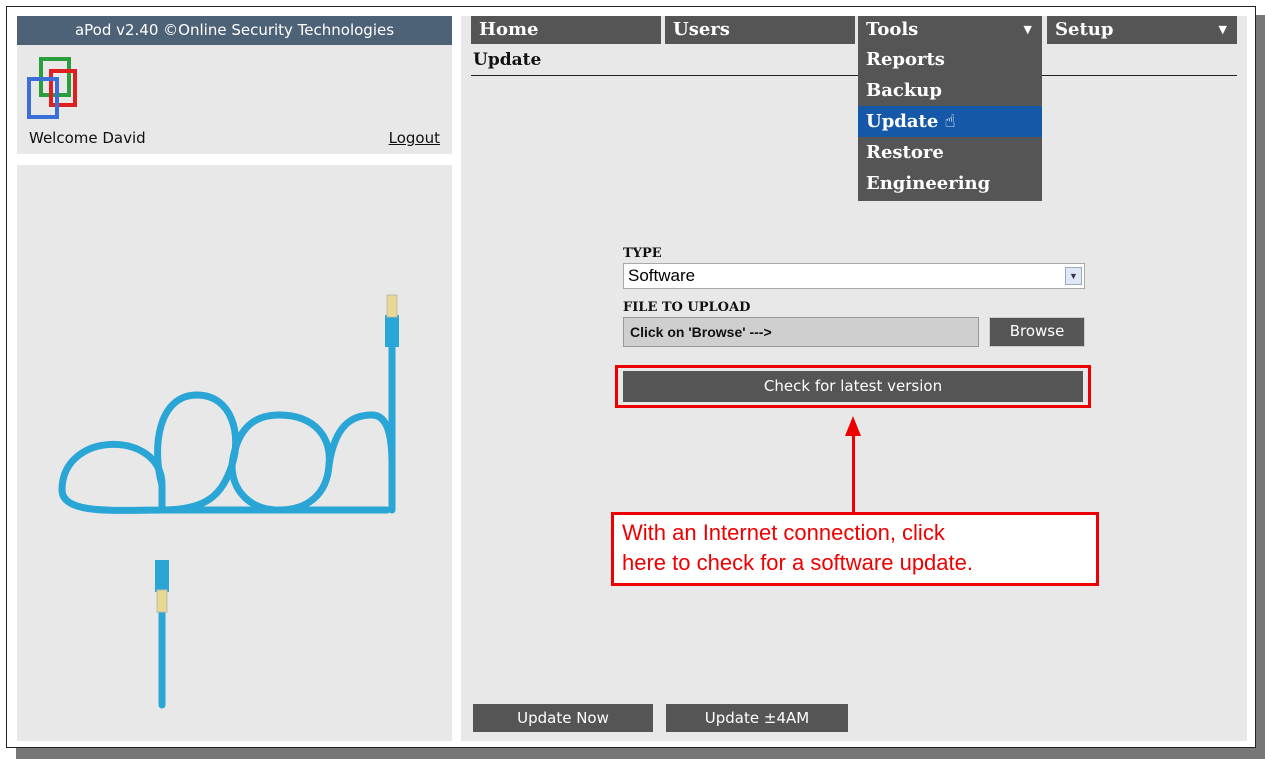 This screenshot has width=1265, height=759. Describe the element at coordinates (797, 562) in the screenshot. I see `callout-line-2: here to check for a software update.` at that location.